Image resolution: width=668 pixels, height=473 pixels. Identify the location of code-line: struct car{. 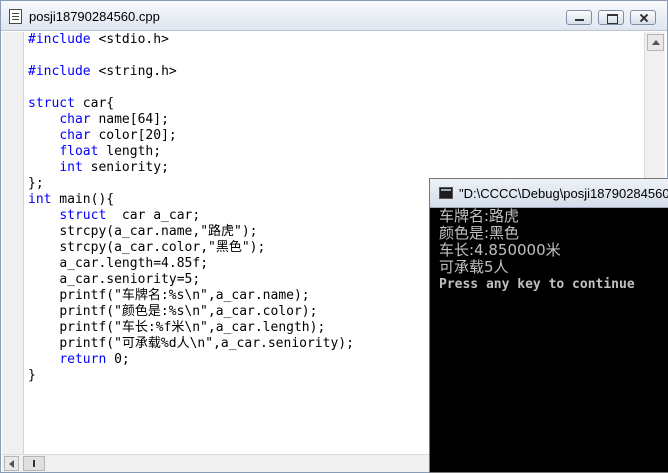
(71, 104).